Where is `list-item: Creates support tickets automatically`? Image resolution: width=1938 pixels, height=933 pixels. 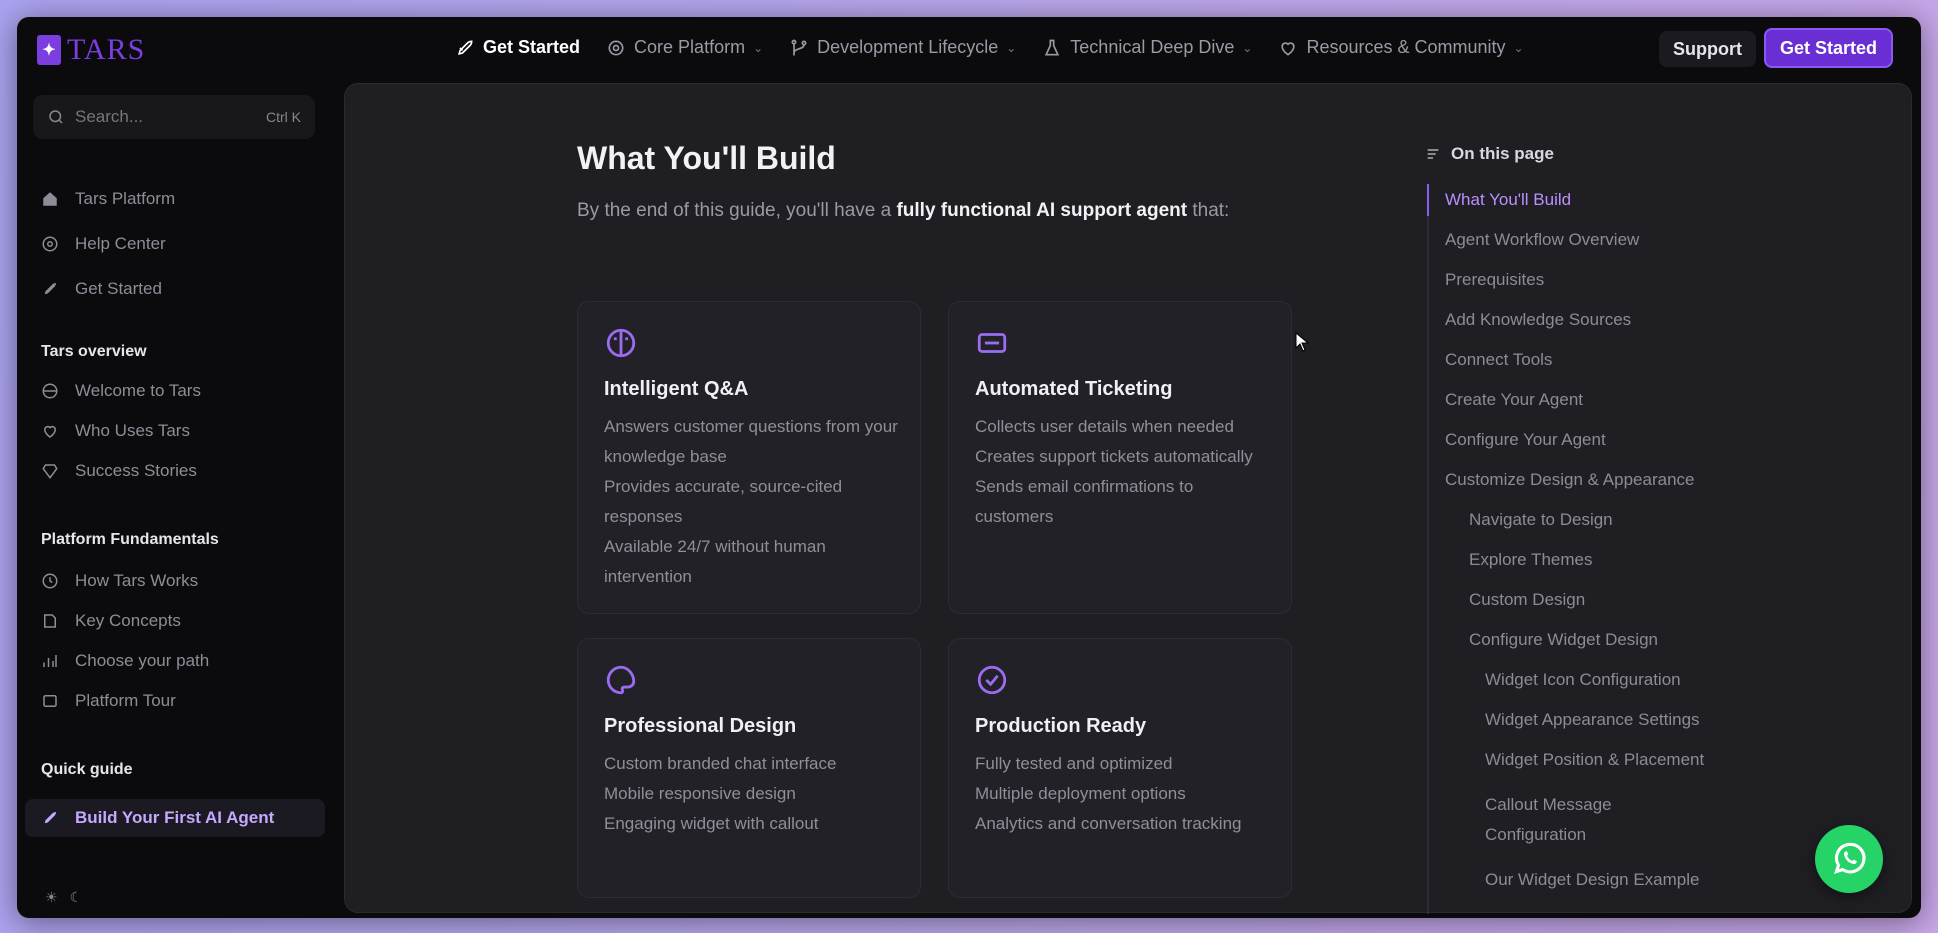
list-item: Creates support tickets automatically is located at coordinates (1114, 456).